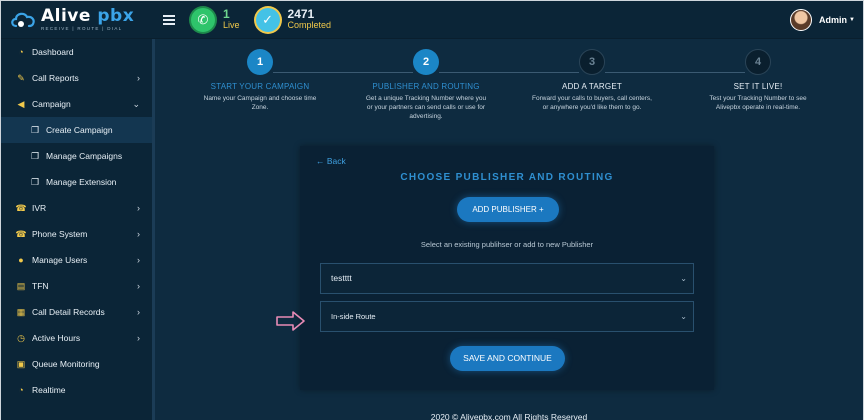  What do you see at coordinates (758, 62) in the screenshot?
I see `step-number: 4` at bounding box center [758, 62].